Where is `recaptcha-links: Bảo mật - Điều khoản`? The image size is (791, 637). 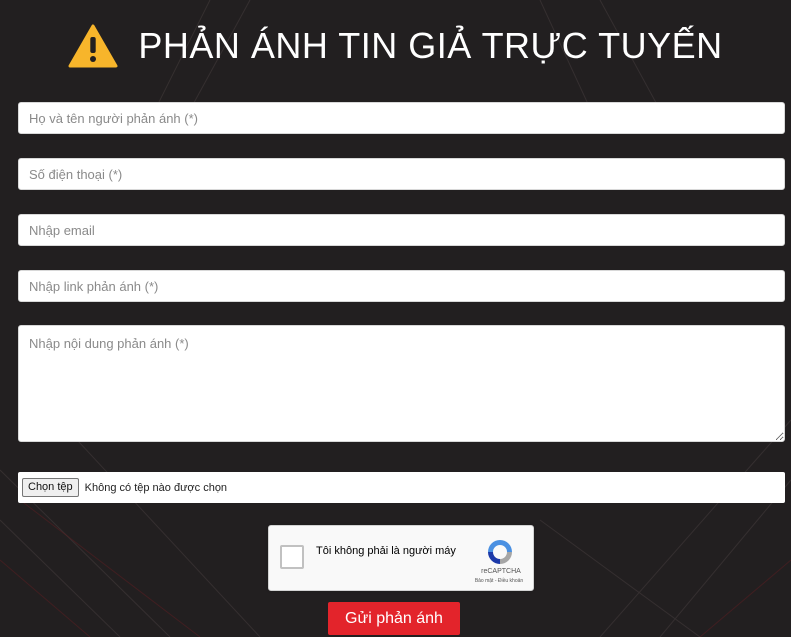
recaptcha-links: Bảo mật - Điều khoản is located at coordinates (499, 581).